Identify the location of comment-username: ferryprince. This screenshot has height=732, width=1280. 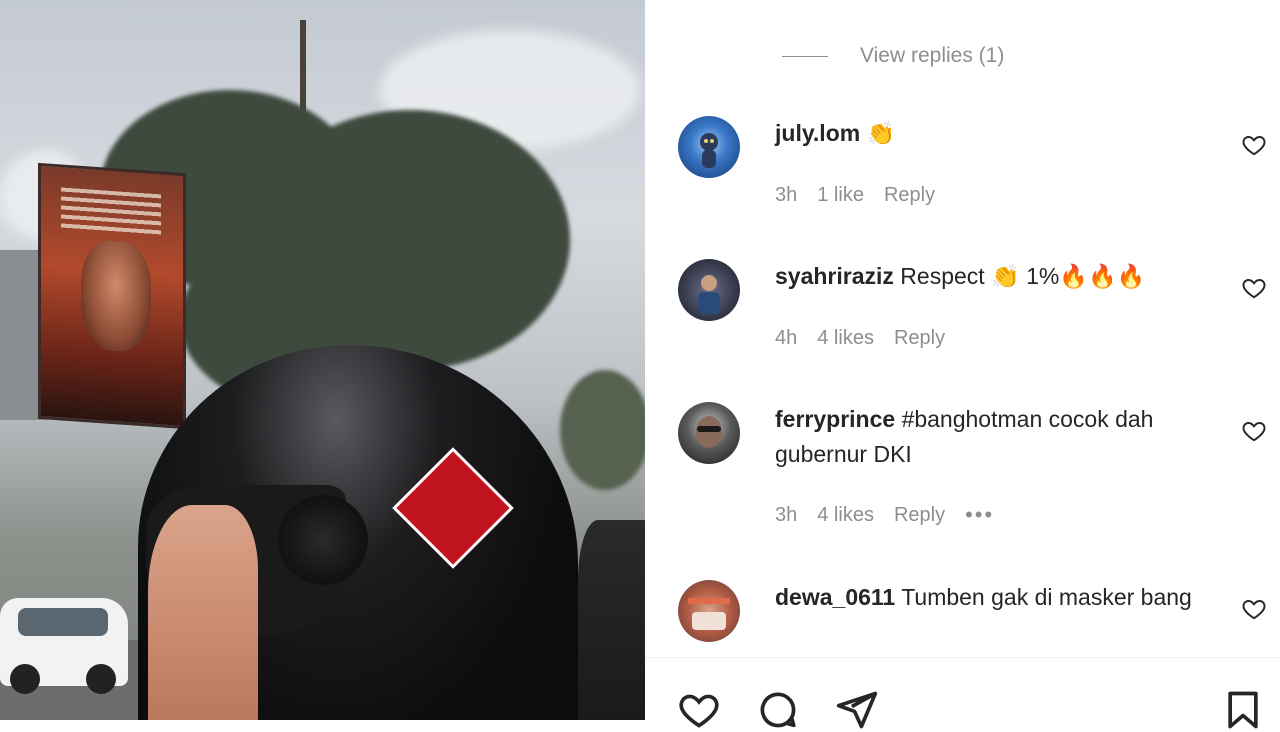
(835, 419).